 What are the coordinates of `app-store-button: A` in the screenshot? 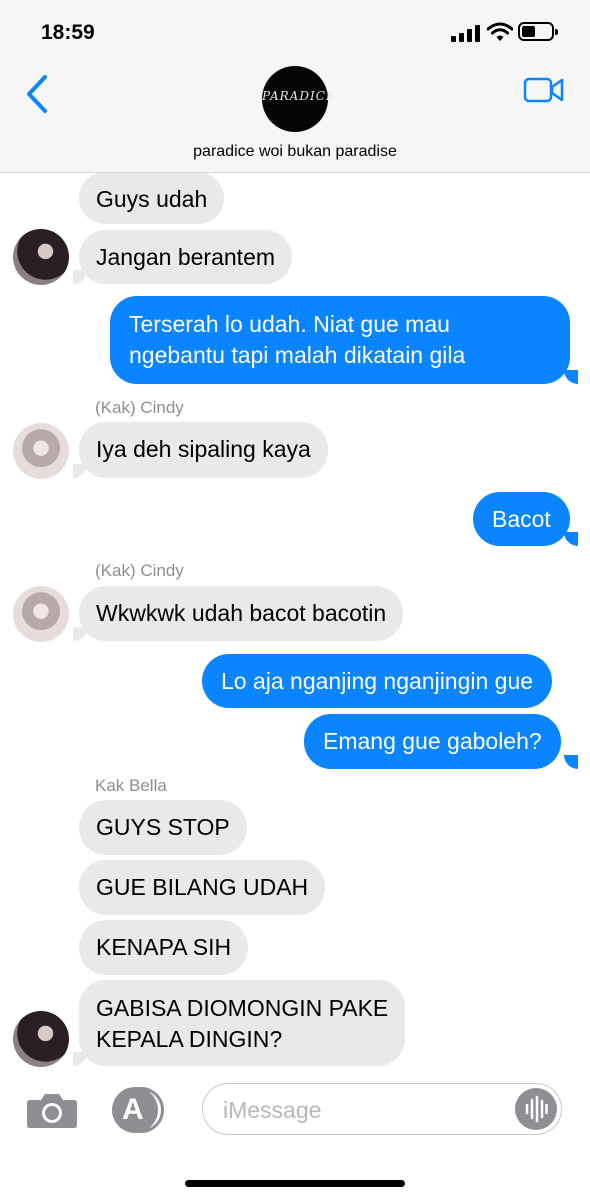 It's located at (138, 1110).